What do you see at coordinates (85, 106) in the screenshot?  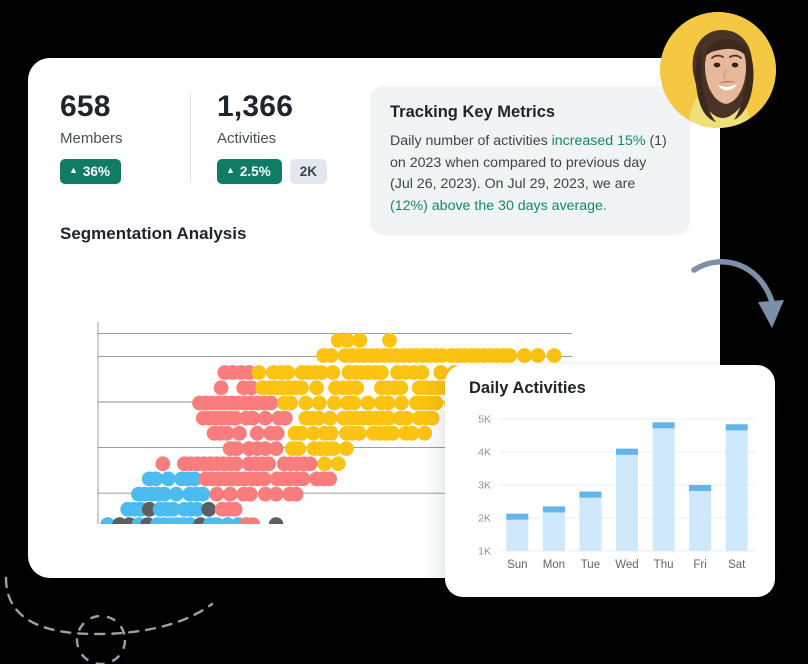 I see `members-value: 658` at bounding box center [85, 106].